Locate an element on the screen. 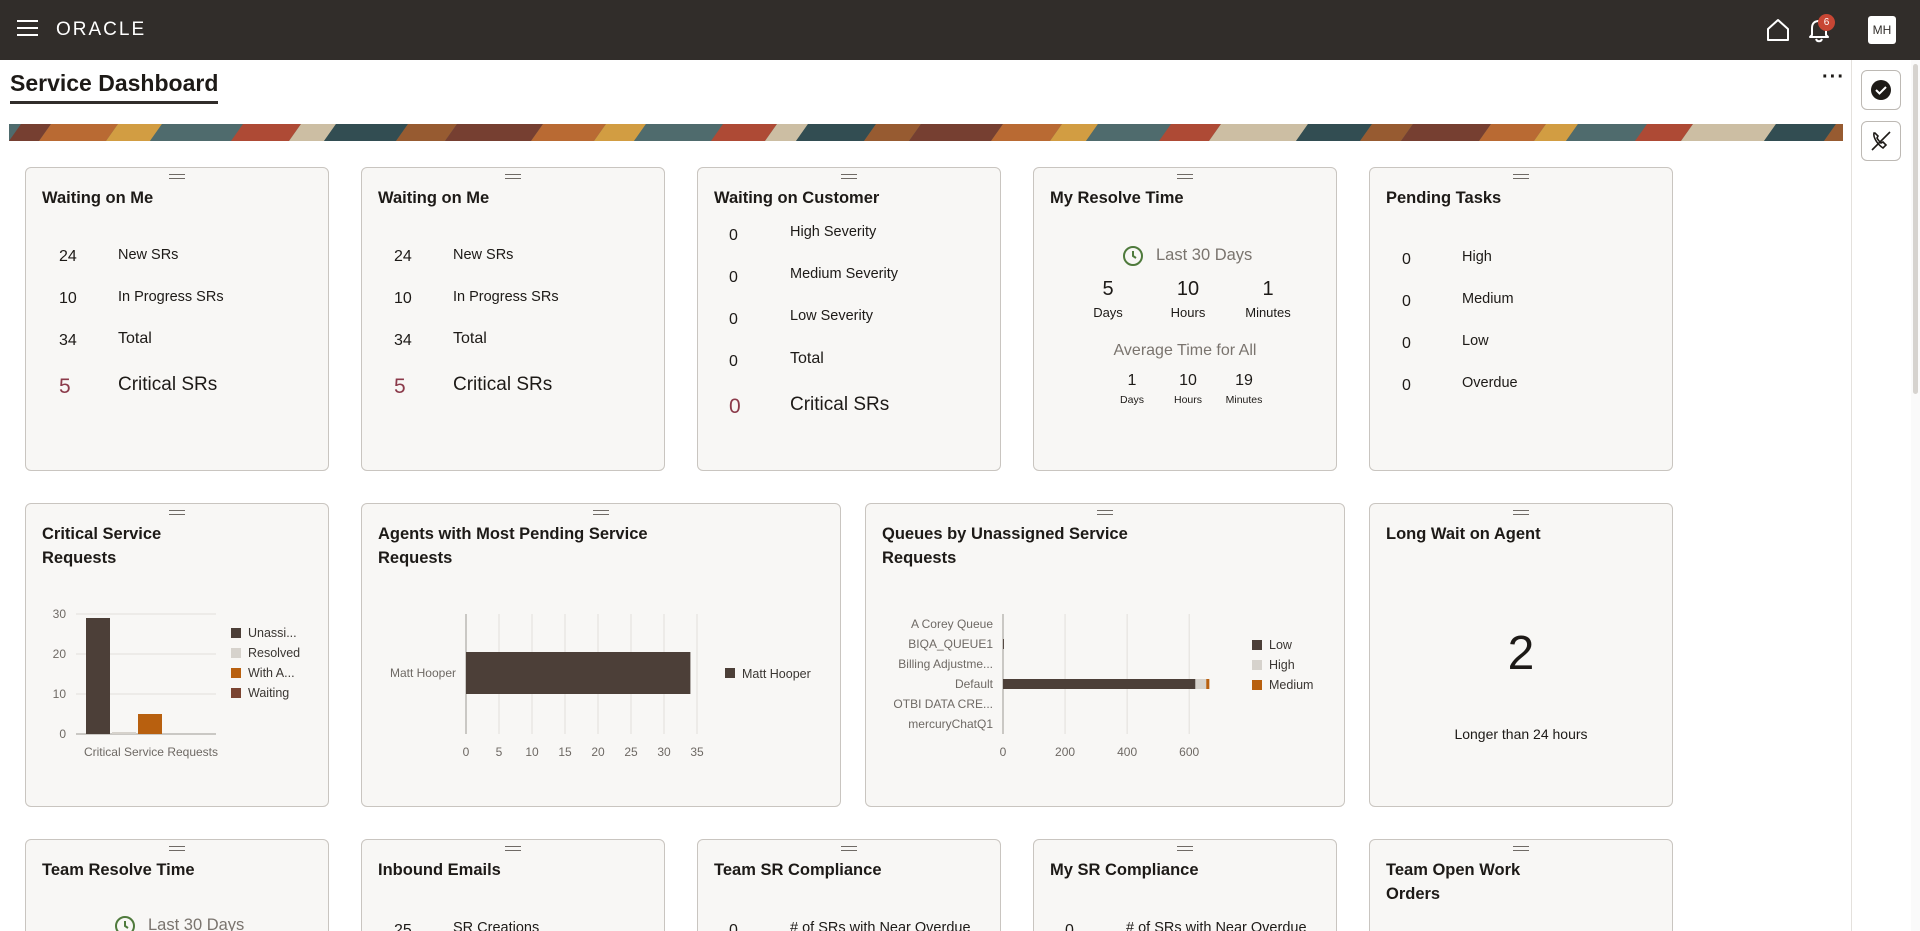 This screenshot has height=931, width=1920. card-title: My Resolve Time is located at coordinates (1117, 198).